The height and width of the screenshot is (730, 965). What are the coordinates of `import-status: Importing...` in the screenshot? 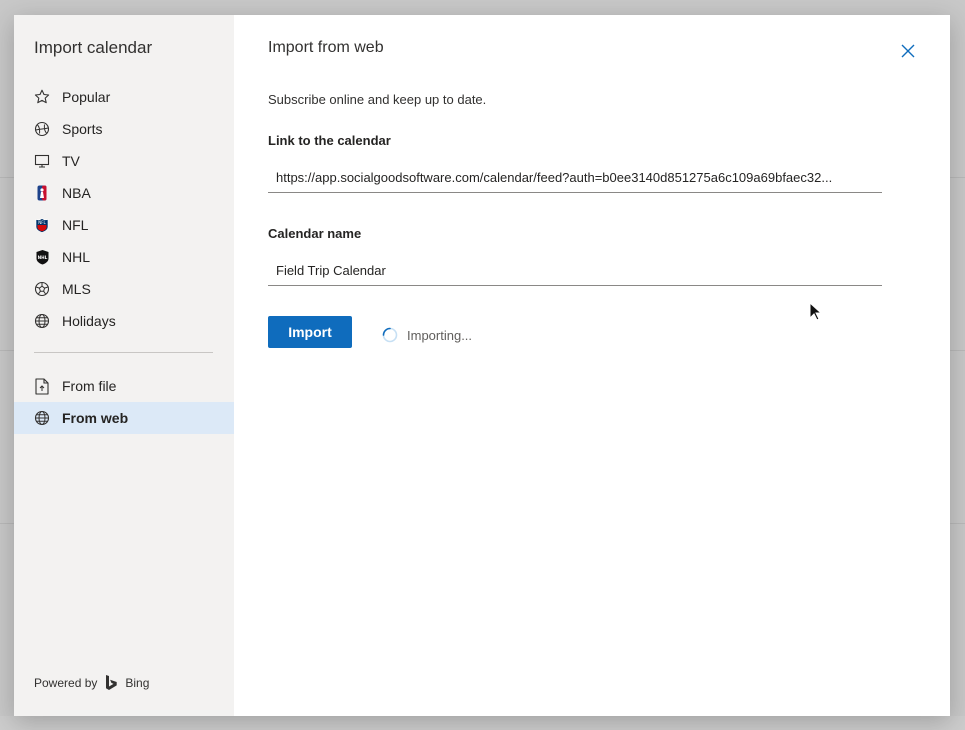 It's located at (427, 335).